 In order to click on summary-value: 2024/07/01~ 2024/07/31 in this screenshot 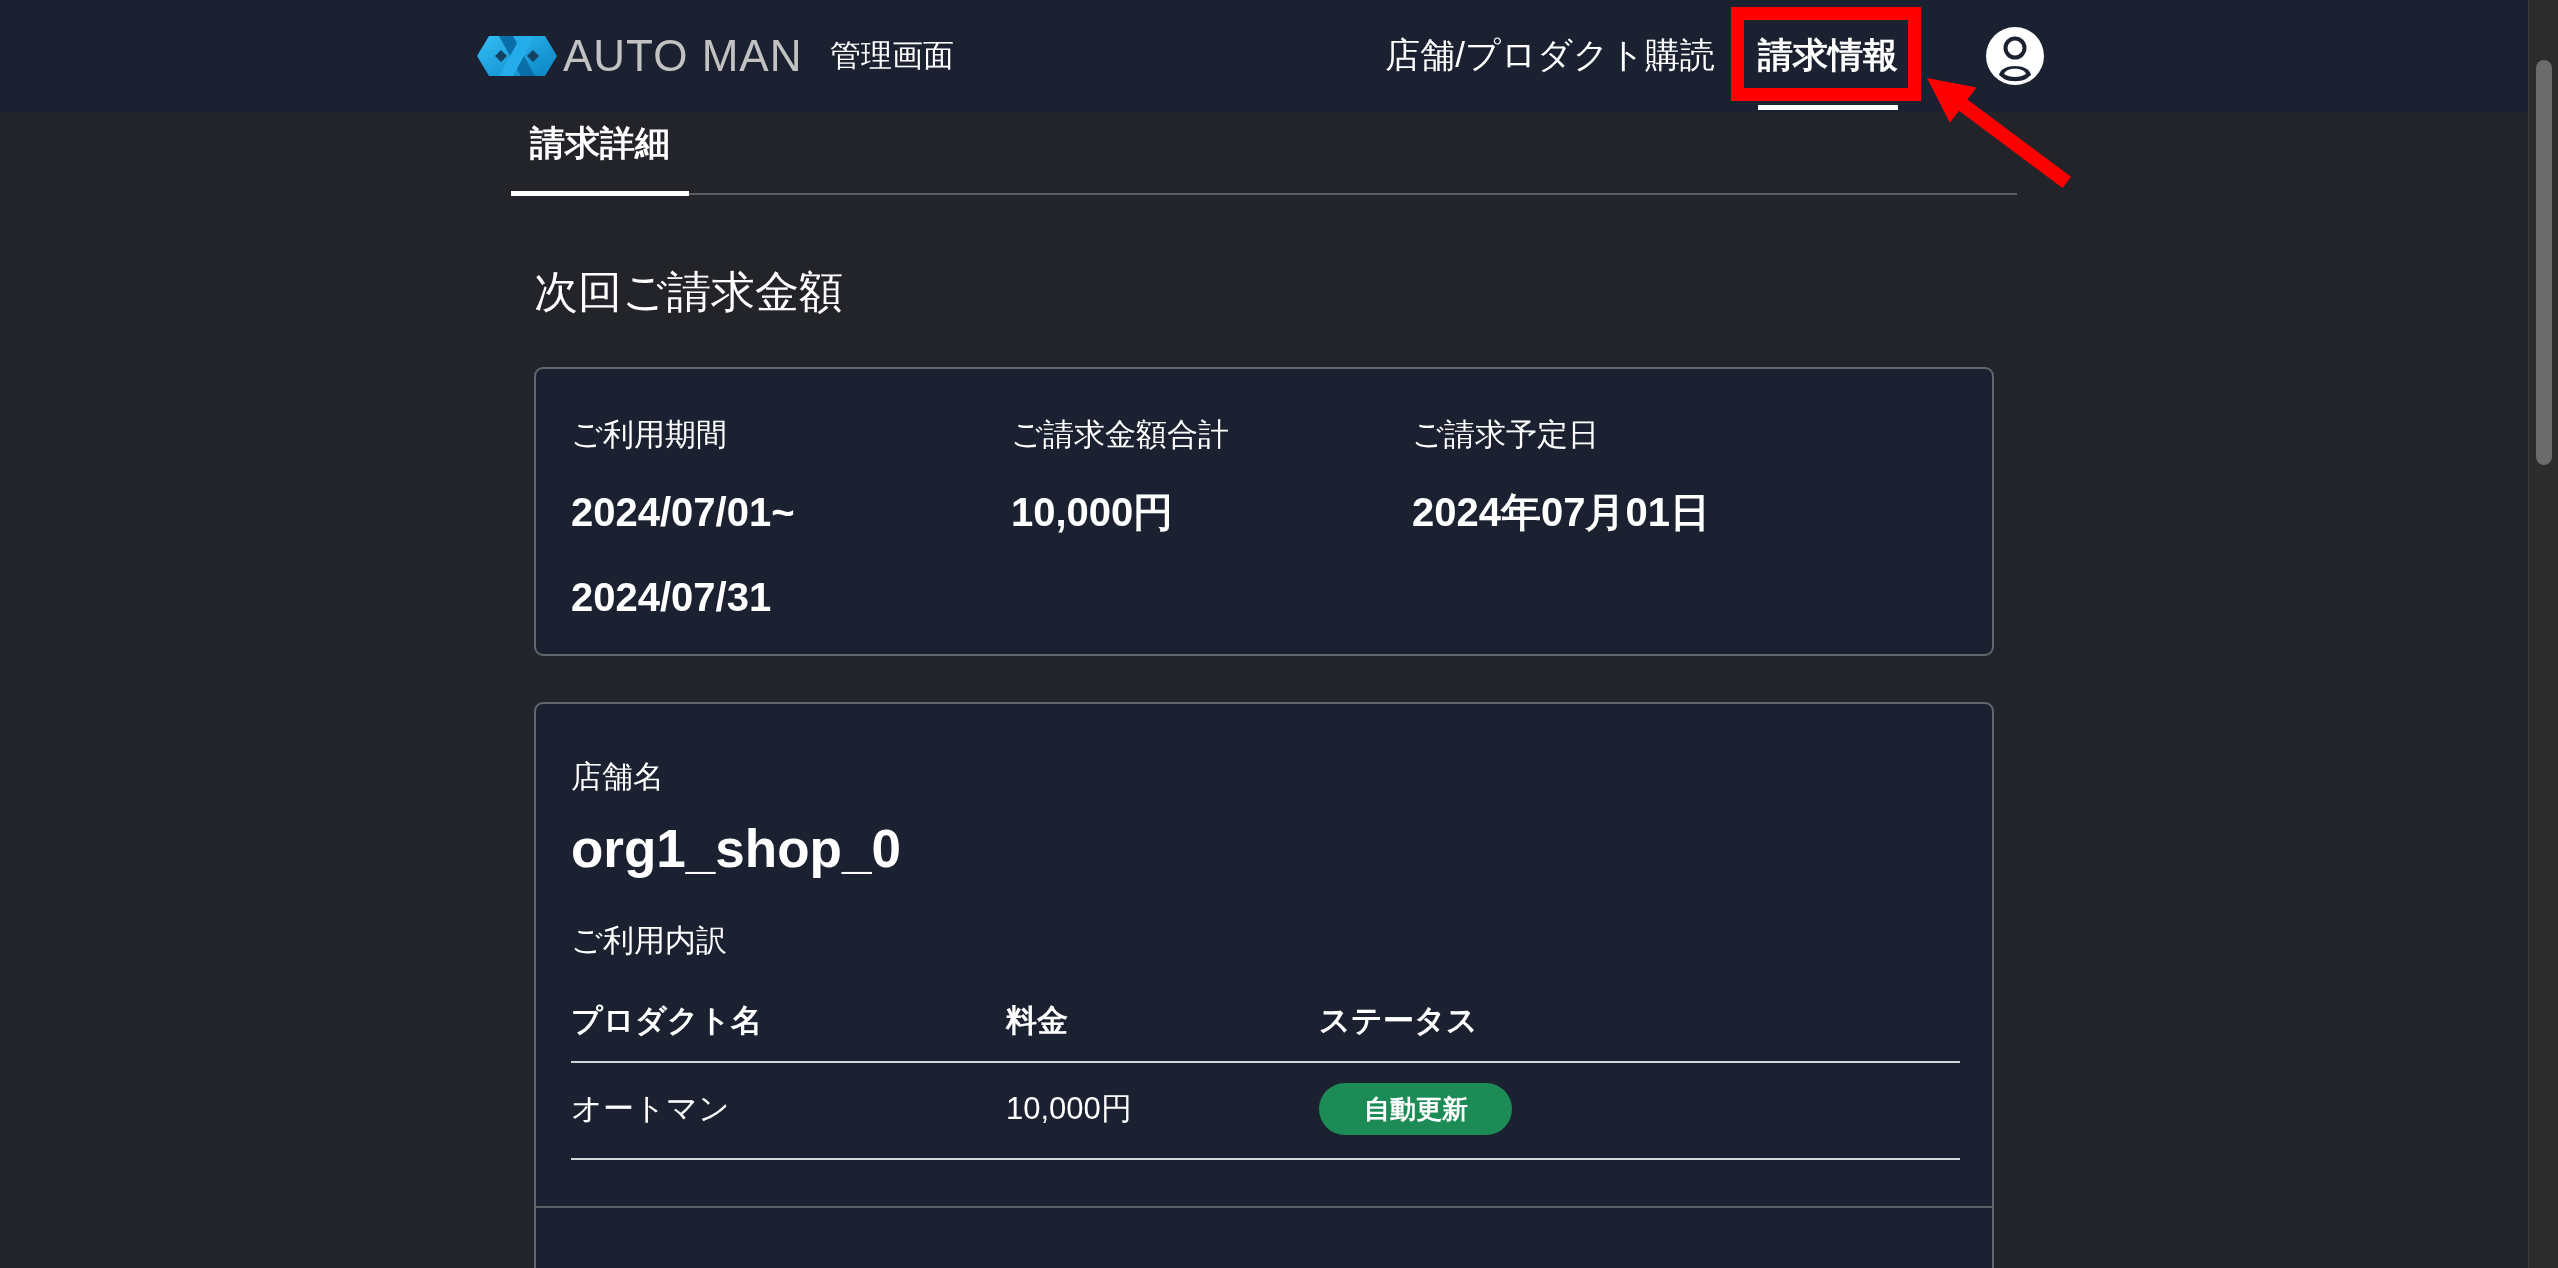, I will do `click(683, 555)`.